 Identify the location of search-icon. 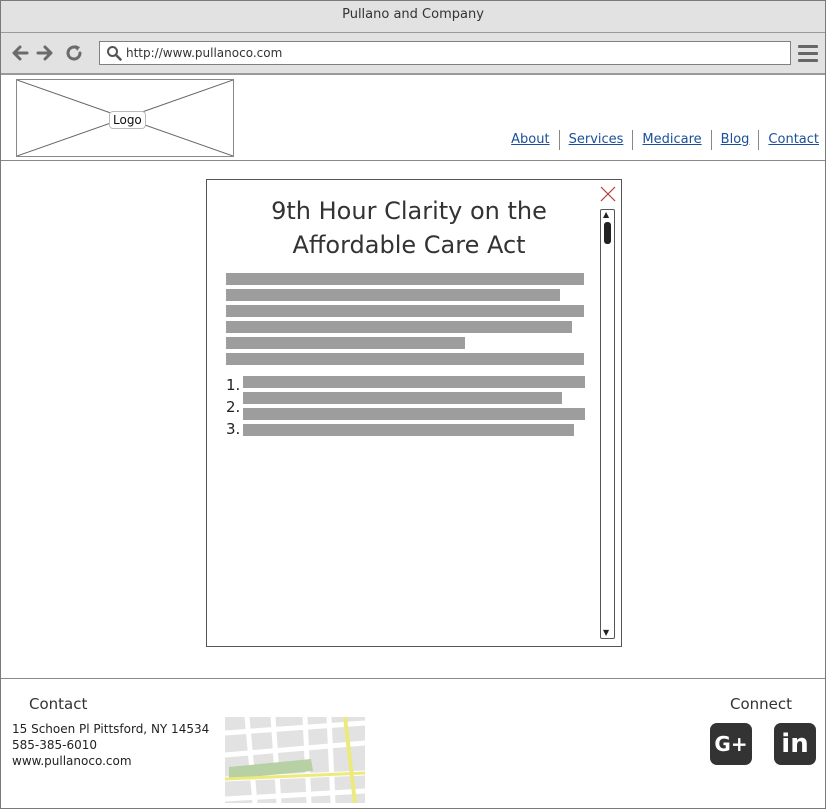
(114, 53).